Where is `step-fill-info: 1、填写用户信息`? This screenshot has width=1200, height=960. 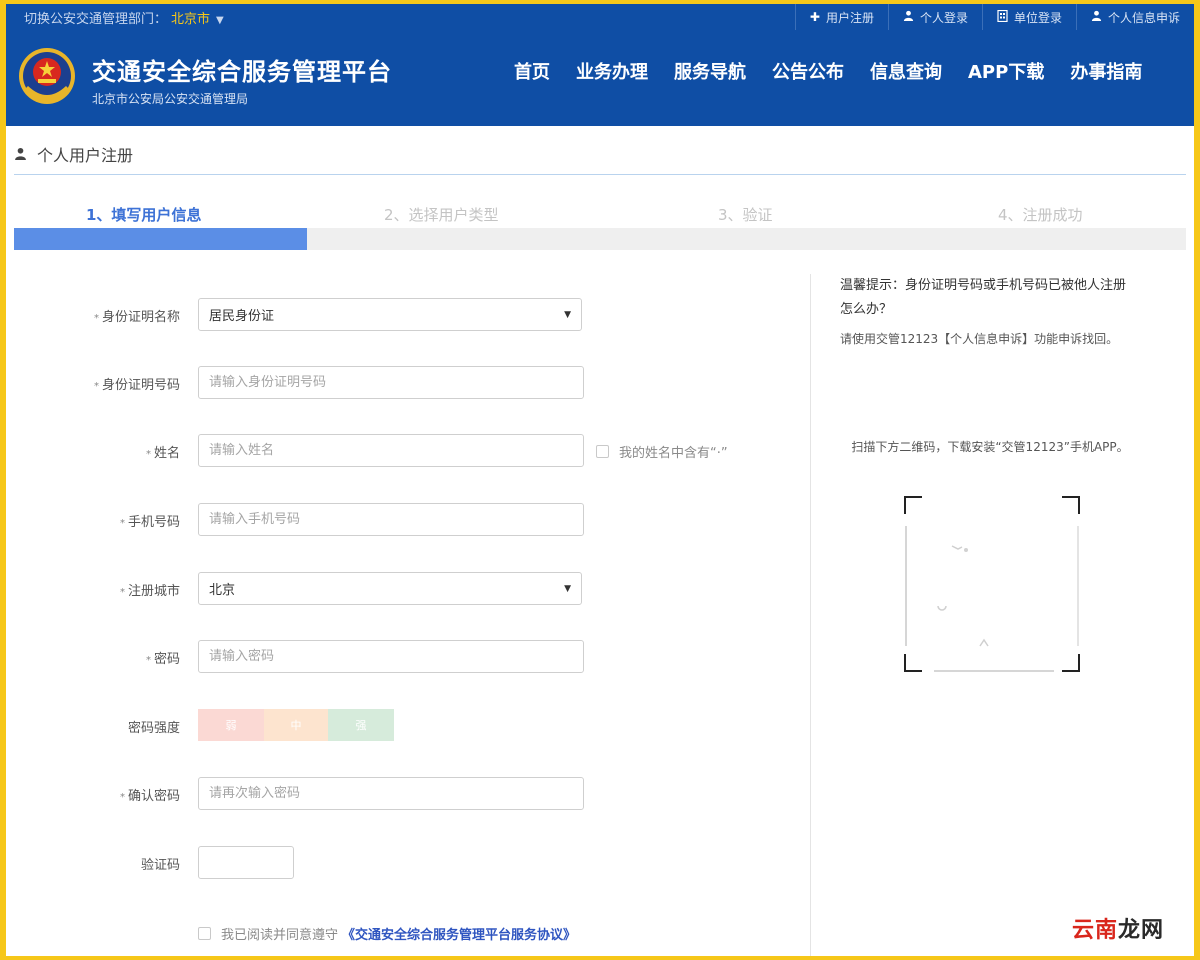 step-fill-info: 1、填写用户信息 is located at coordinates (144, 215).